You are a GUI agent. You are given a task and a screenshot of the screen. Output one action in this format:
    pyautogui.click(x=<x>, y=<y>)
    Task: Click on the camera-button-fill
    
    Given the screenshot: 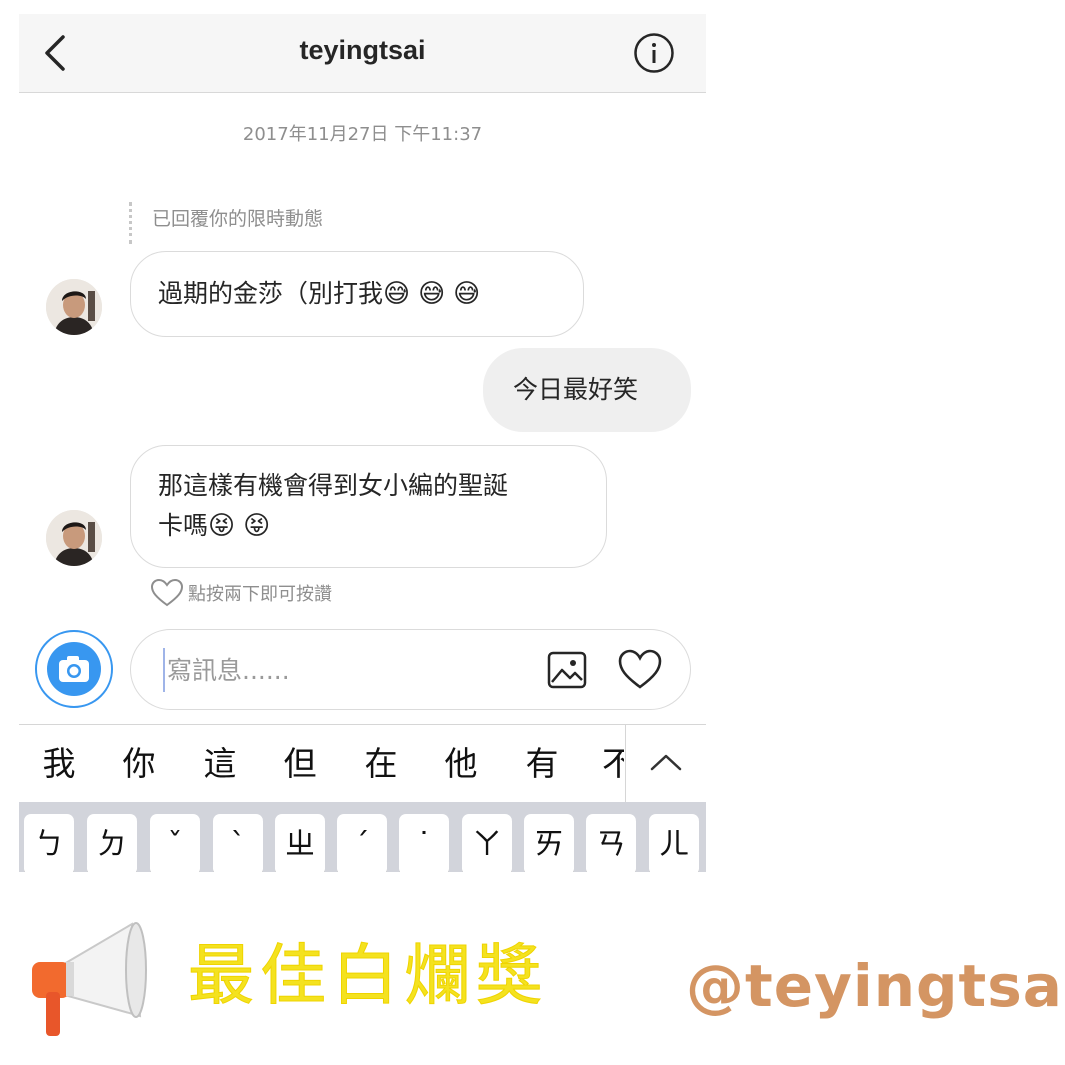 What is the action you would take?
    pyautogui.click(x=74, y=669)
    